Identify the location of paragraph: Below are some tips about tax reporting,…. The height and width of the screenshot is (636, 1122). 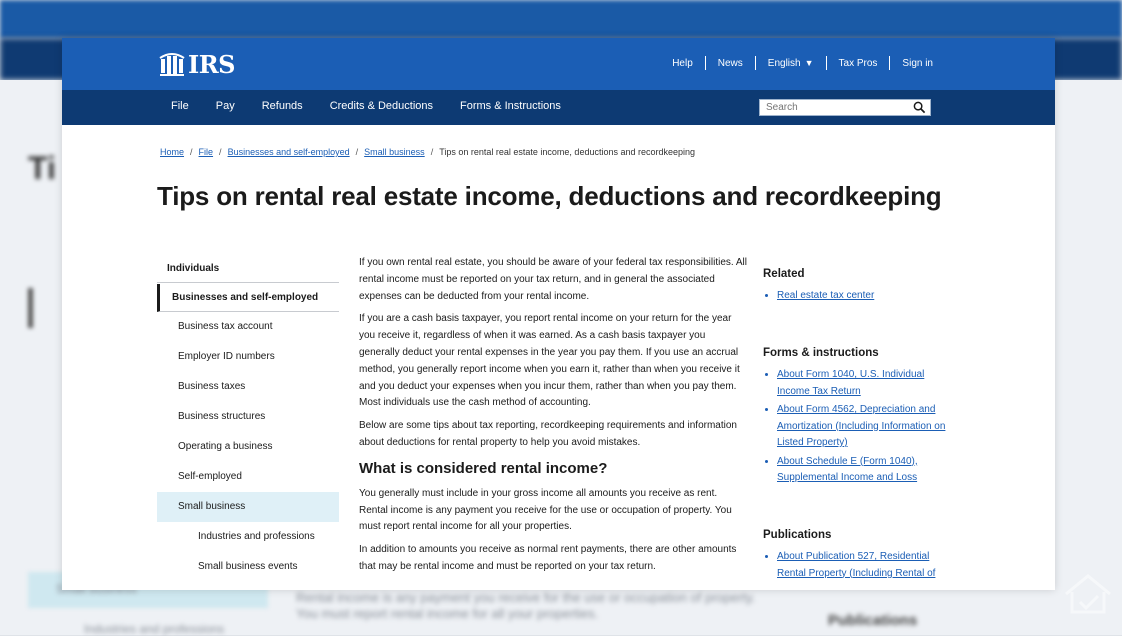
(548, 434).